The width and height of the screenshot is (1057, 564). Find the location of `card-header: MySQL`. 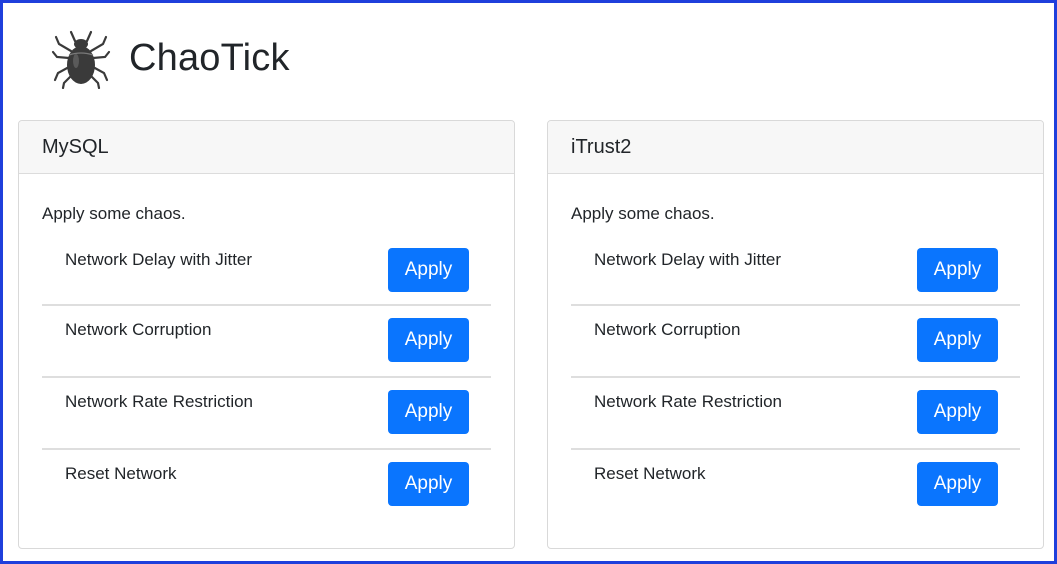

card-header: MySQL is located at coordinates (266, 147).